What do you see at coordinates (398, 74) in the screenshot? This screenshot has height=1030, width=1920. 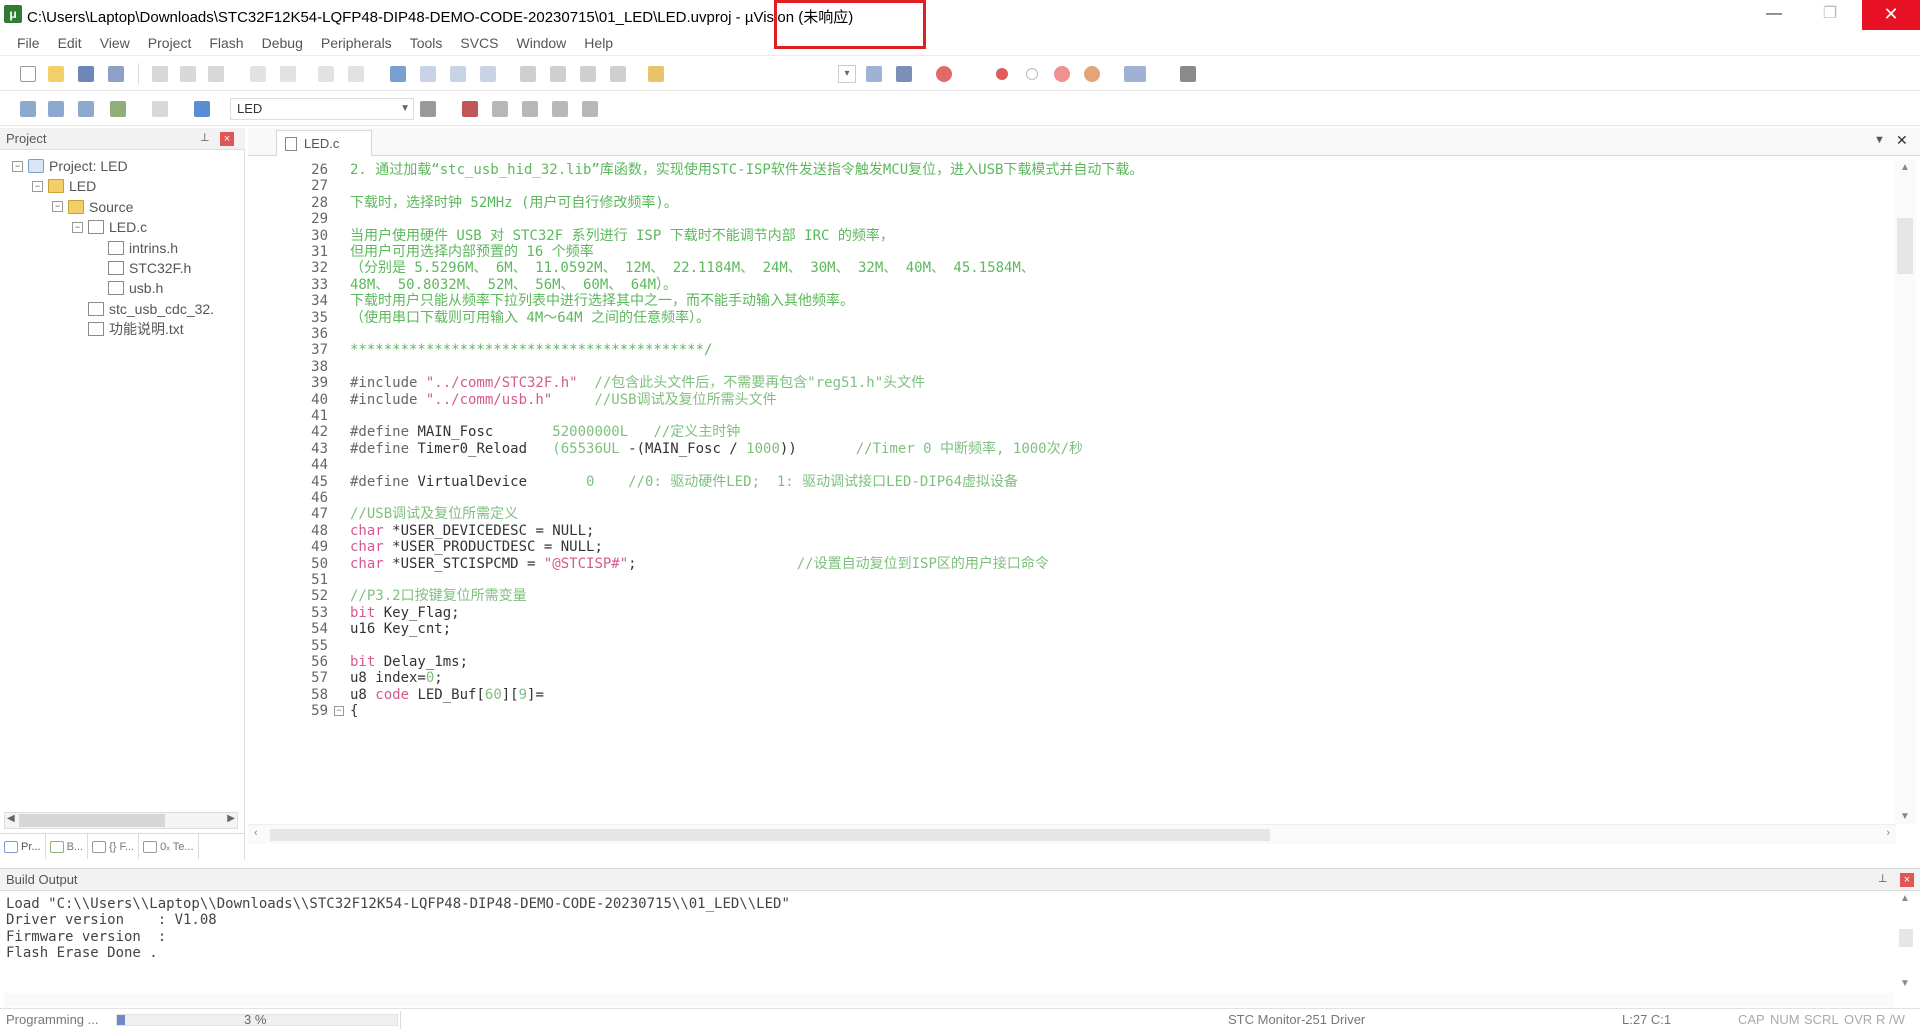 I see `bookmark-icon` at bounding box center [398, 74].